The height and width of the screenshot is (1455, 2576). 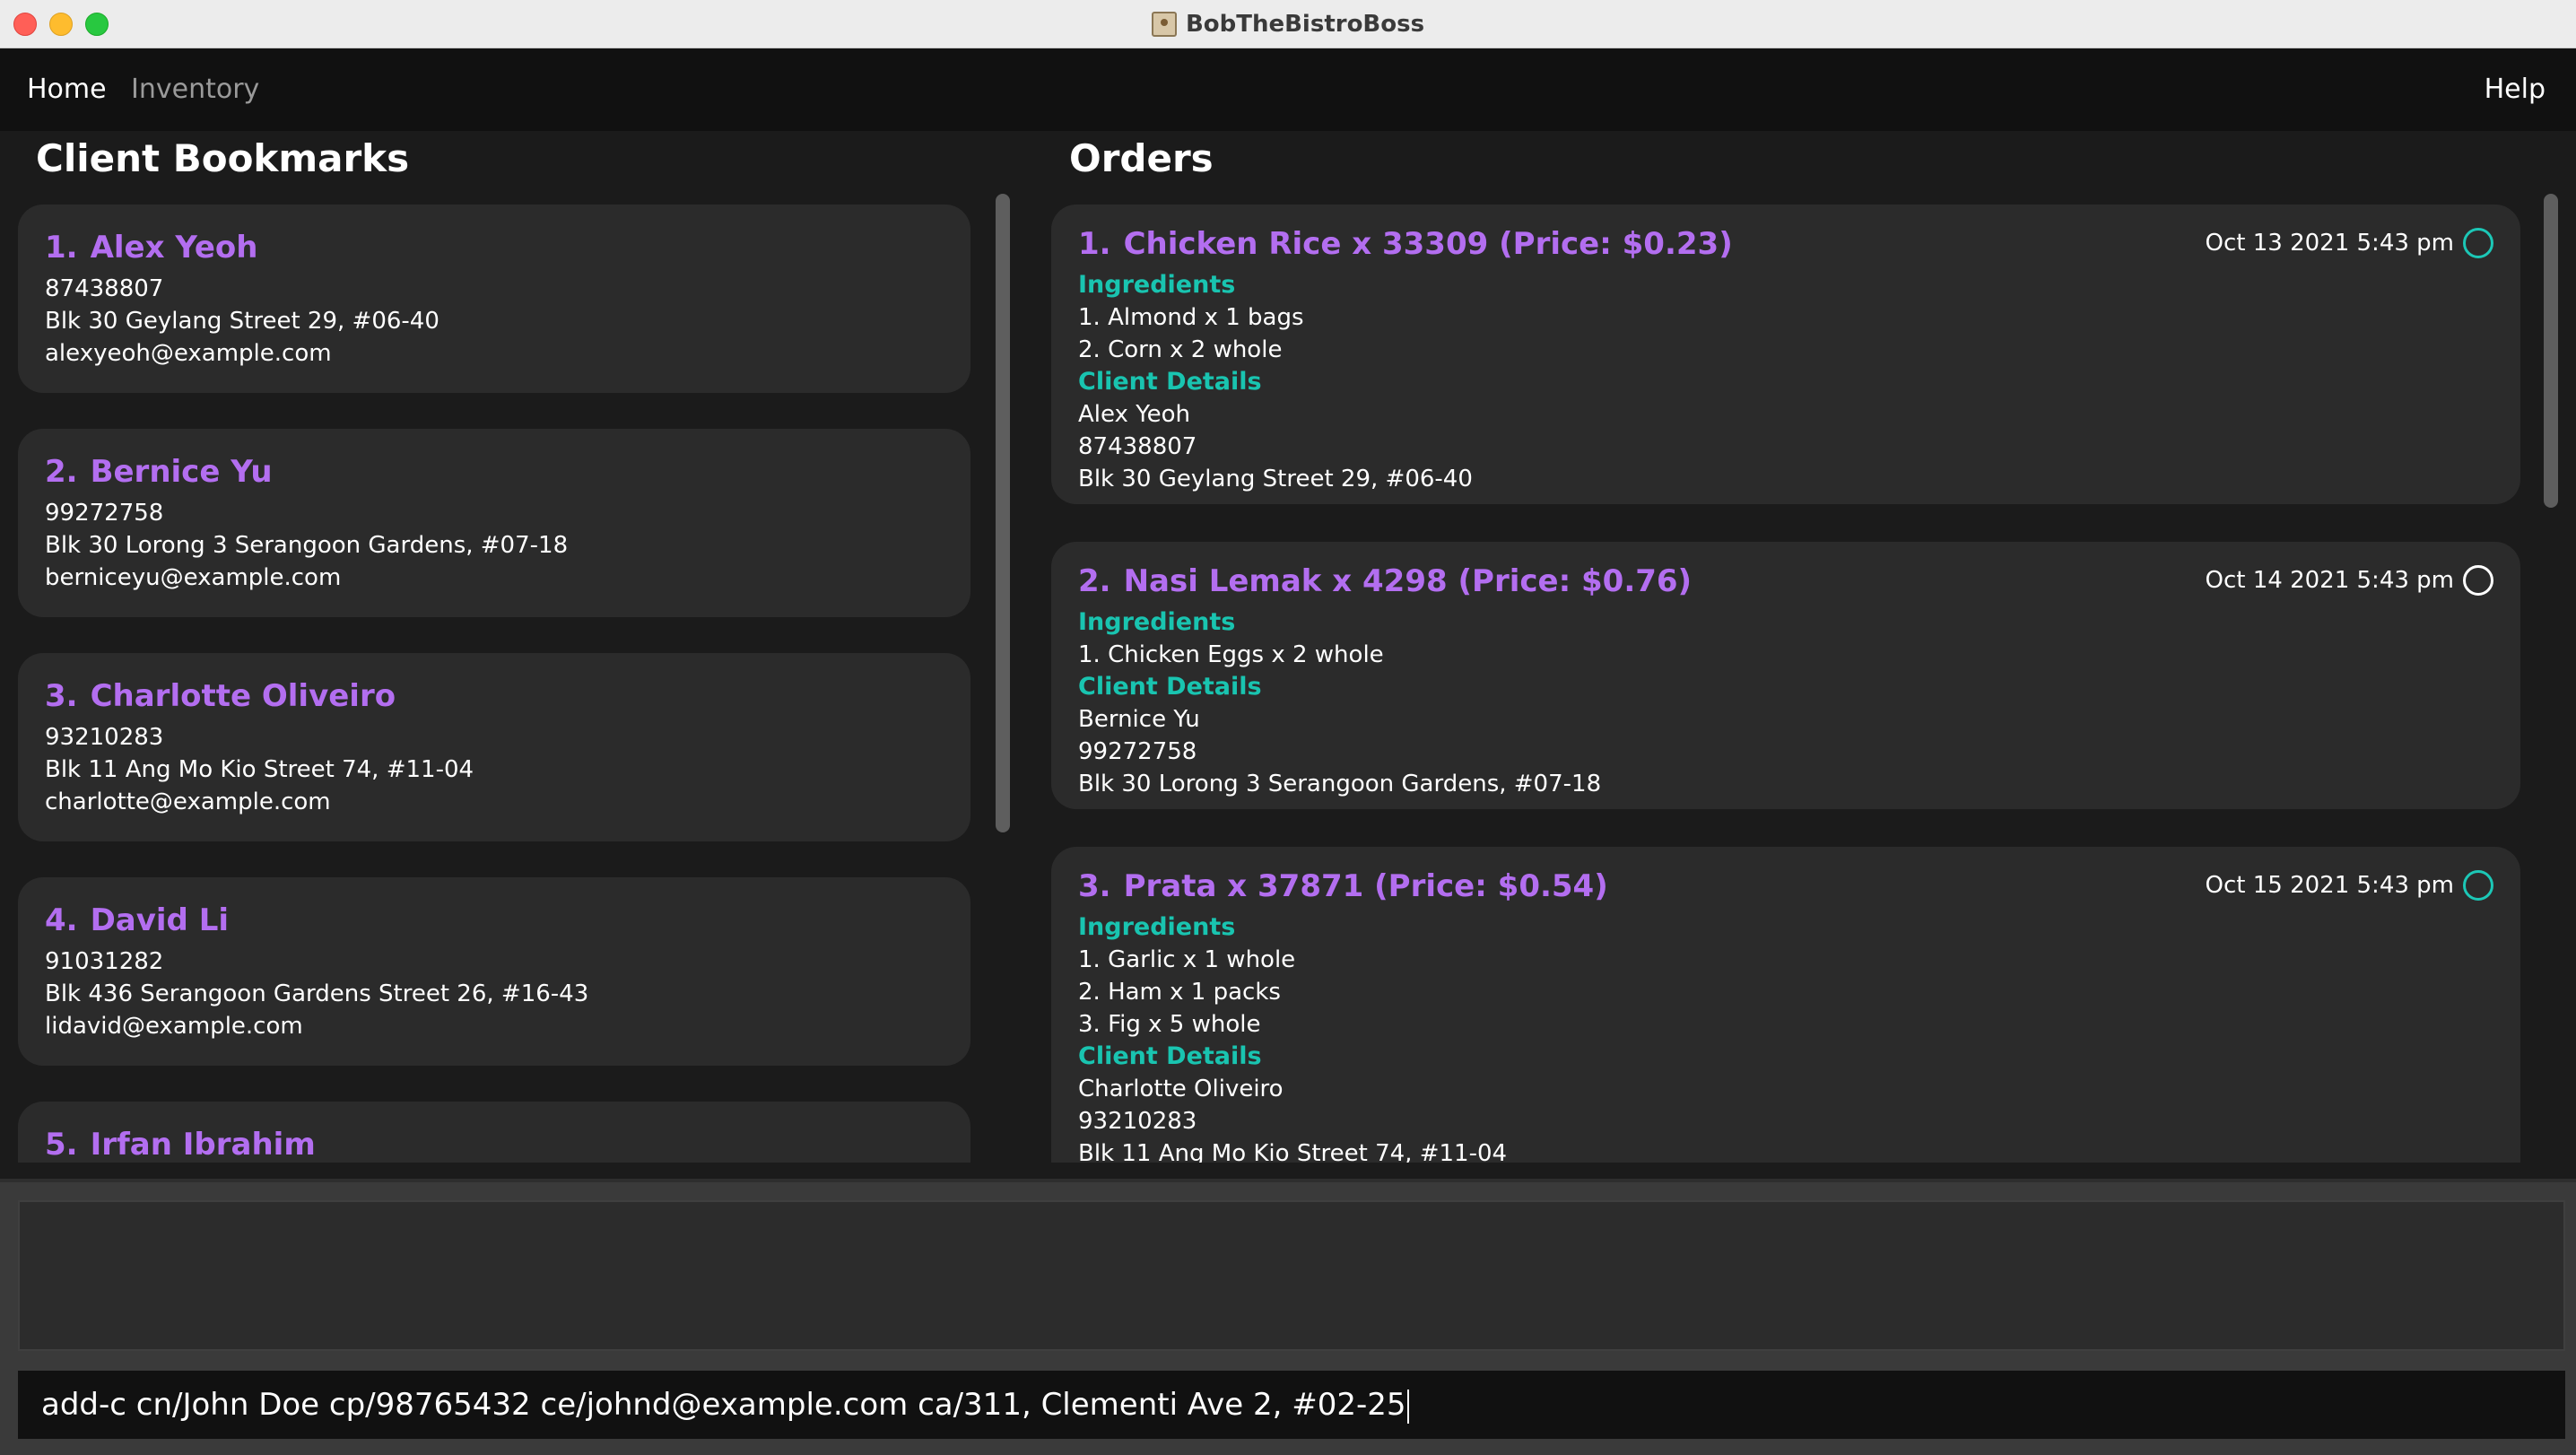 What do you see at coordinates (1288, 89) in the screenshot?
I see `menu-bar: Home Inventory Help` at bounding box center [1288, 89].